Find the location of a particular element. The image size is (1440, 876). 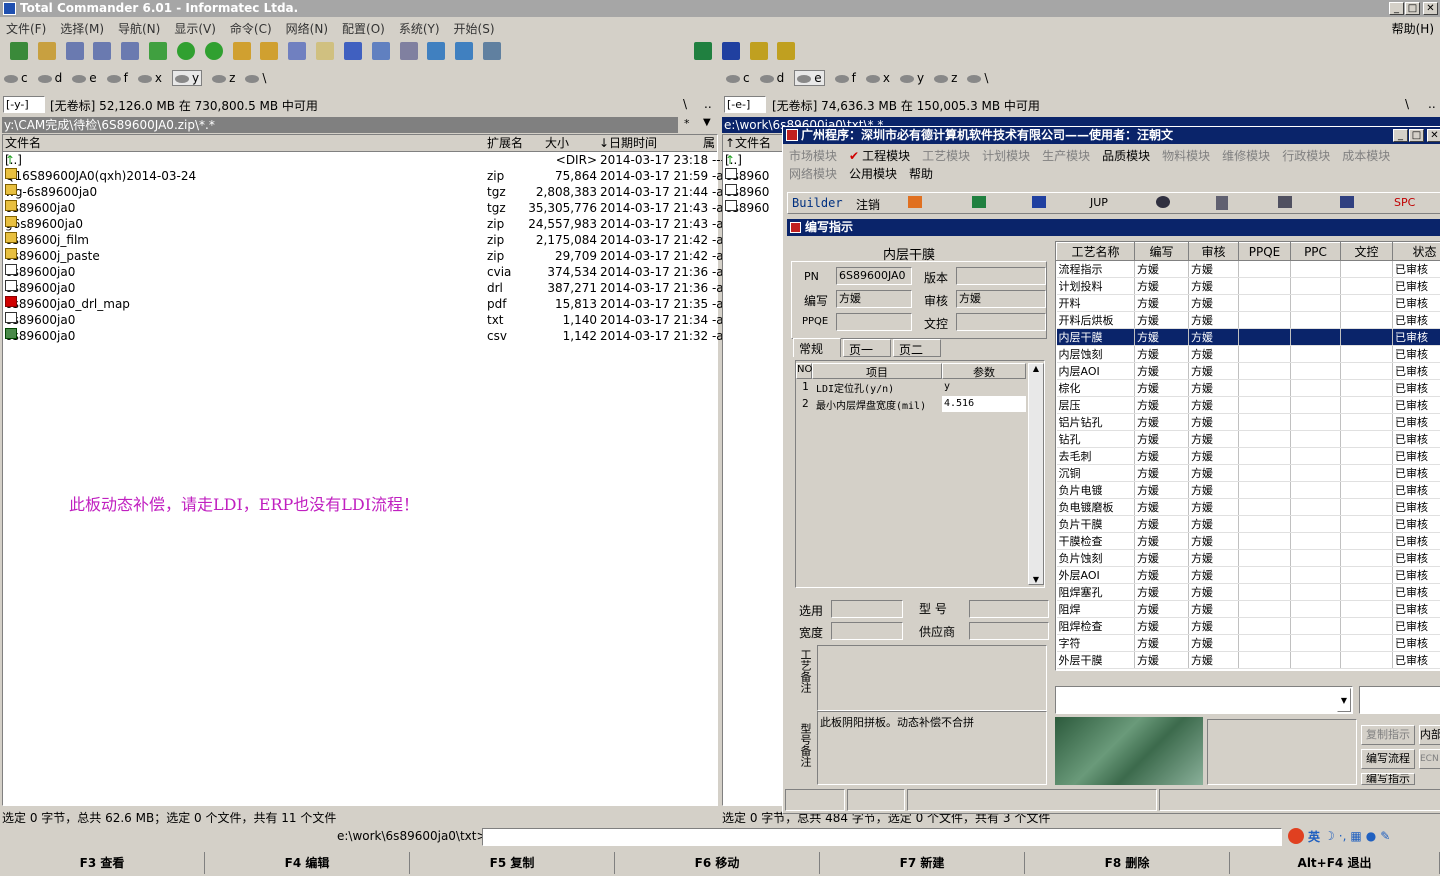

erp-menu-item-1: ✔ 工程模块 is located at coordinates (879, 156).